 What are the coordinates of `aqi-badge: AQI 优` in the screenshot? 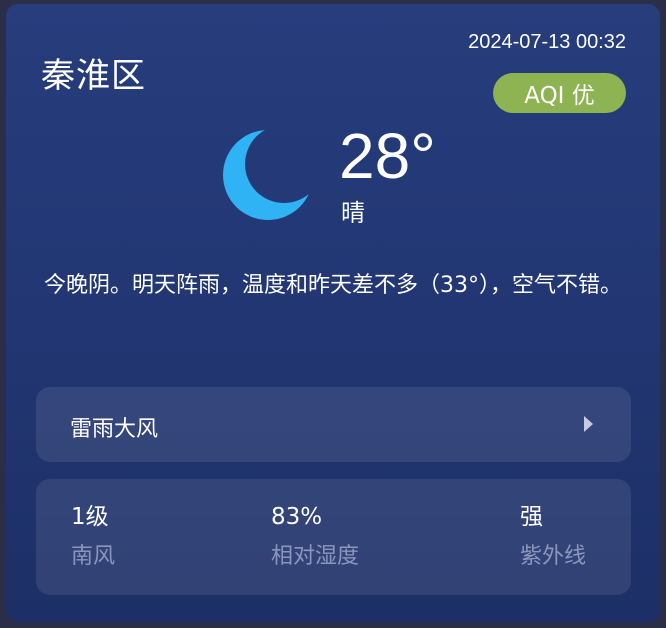 It's located at (559, 93).